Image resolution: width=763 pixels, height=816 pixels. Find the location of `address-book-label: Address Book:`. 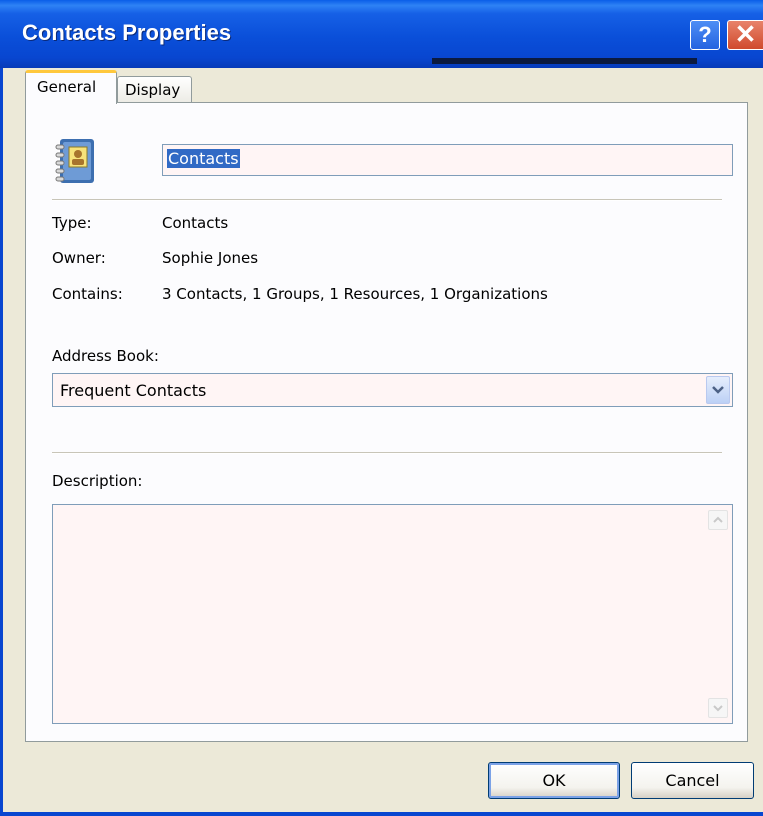

address-book-label: Address Book: is located at coordinates (105, 356).